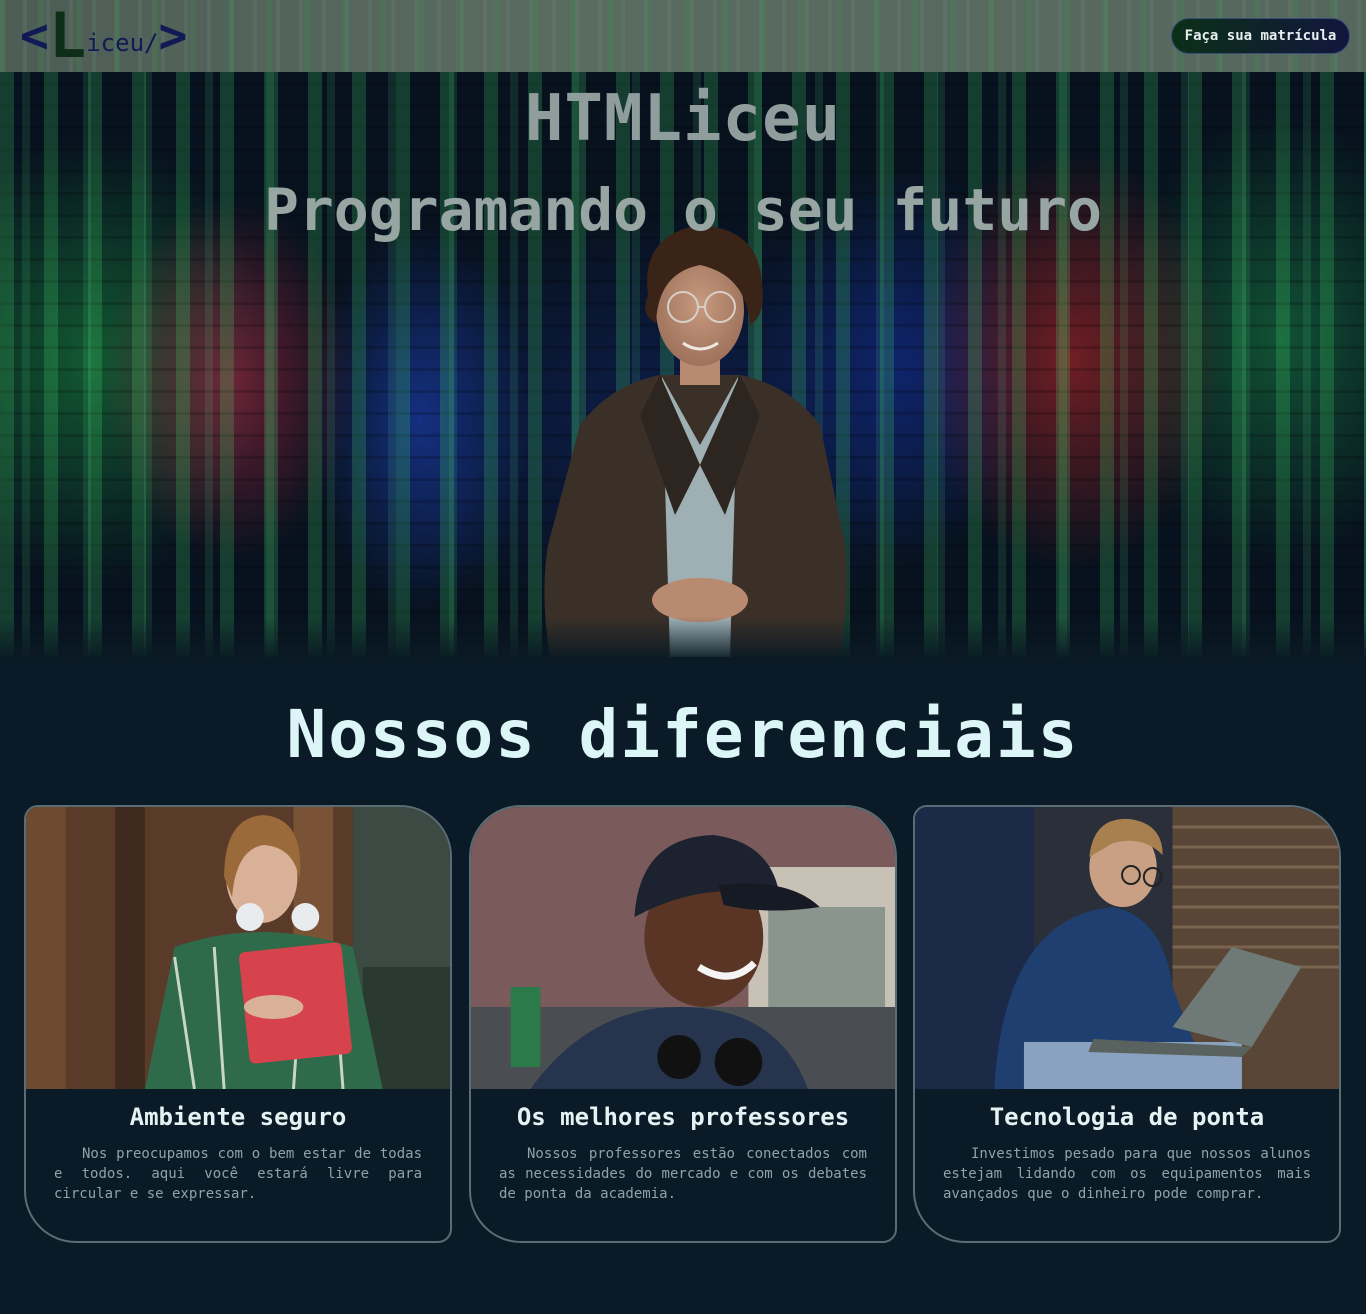  I want to click on hero-subtitle: Programando o seu futuro, so click(683, 210).